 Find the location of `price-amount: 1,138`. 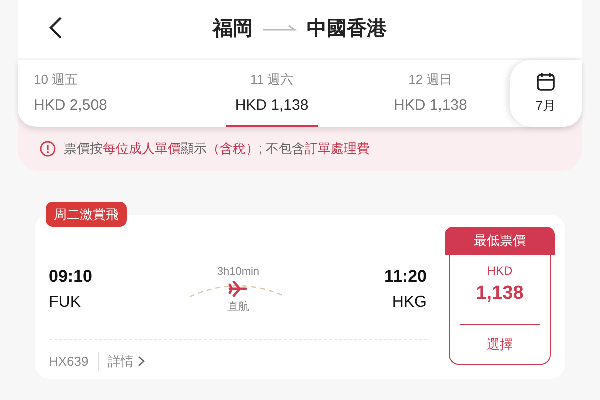

price-amount: 1,138 is located at coordinates (500, 294).